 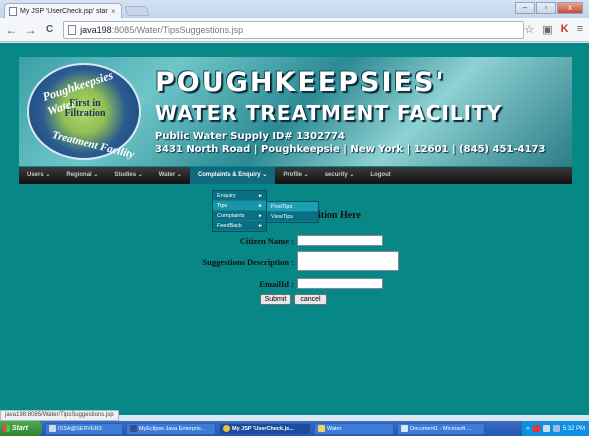 What do you see at coordinates (348, 261) in the screenshot?
I see `suggestions-description-textarea` at bounding box center [348, 261].